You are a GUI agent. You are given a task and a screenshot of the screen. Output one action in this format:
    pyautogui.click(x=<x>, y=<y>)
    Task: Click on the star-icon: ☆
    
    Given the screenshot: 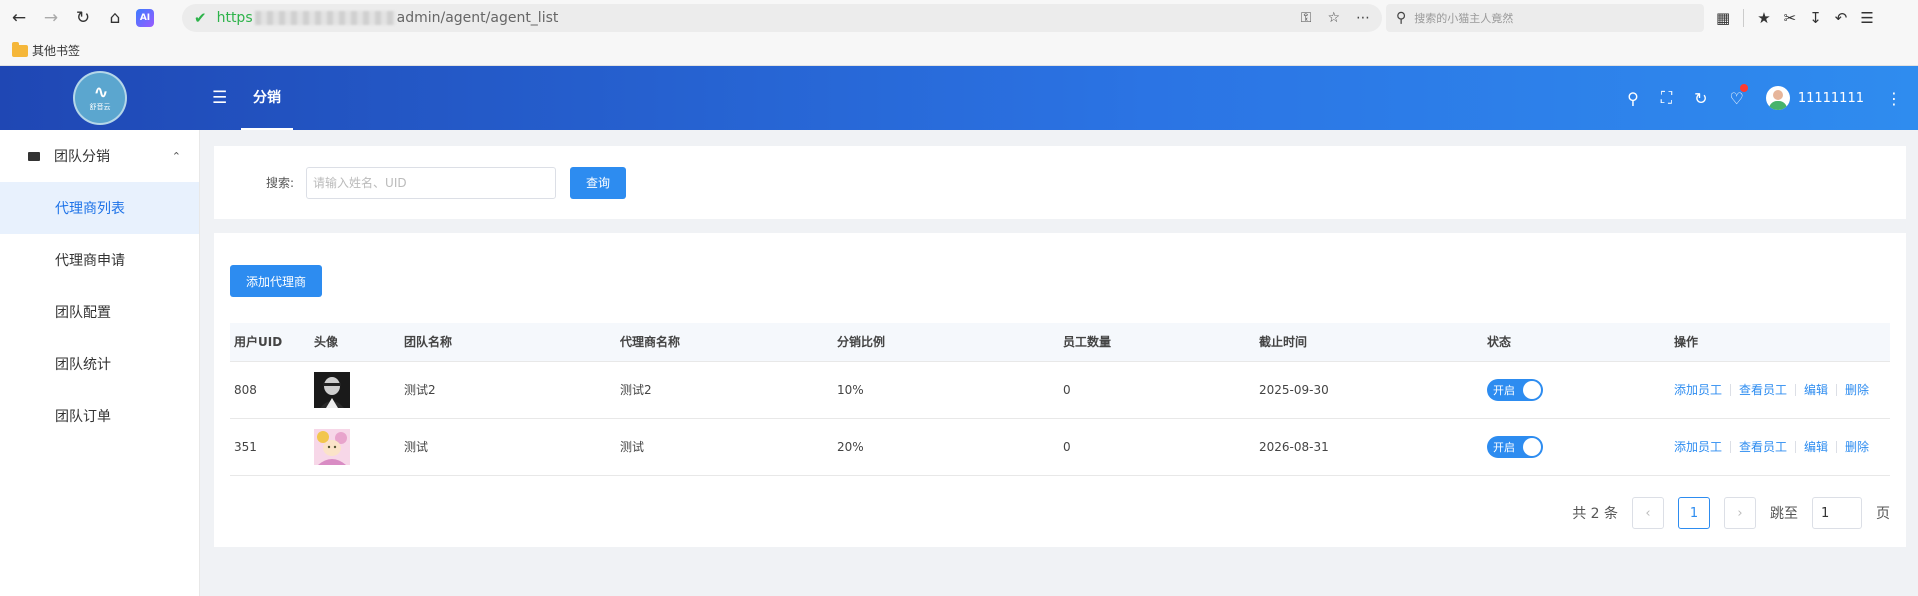 What is the action you would take?
    pyautogui.click(x=1333, y=18)
    